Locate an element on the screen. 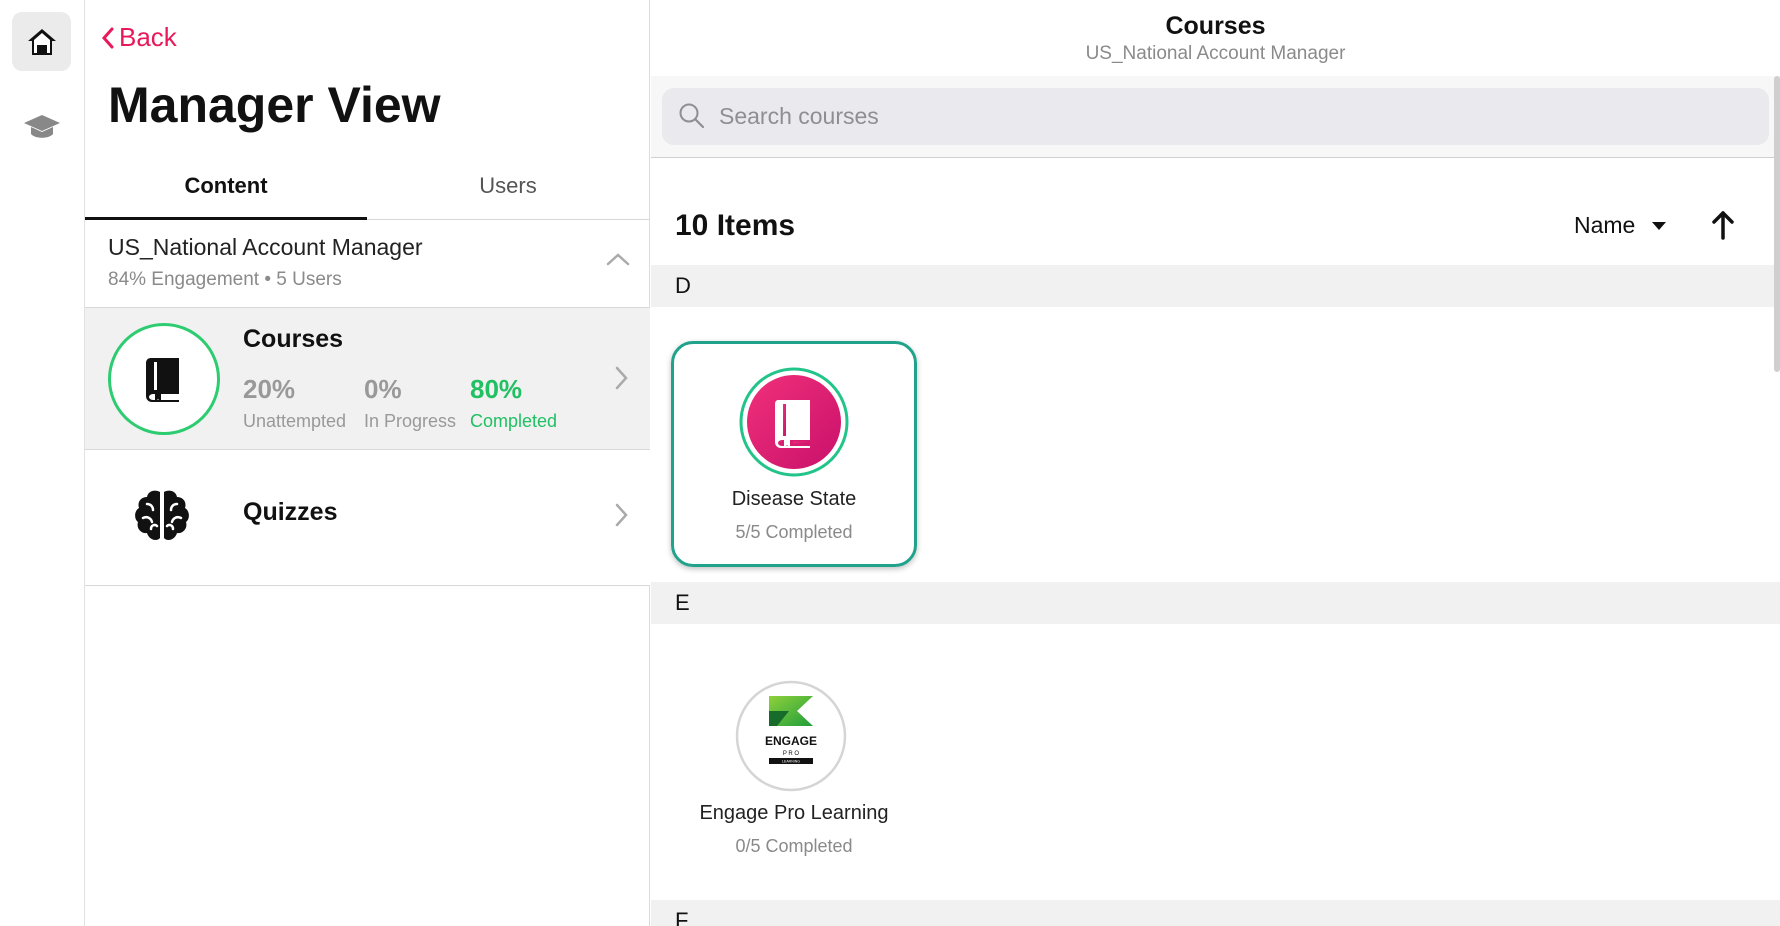  tab-content: Content is located at coordinates (226, 190).